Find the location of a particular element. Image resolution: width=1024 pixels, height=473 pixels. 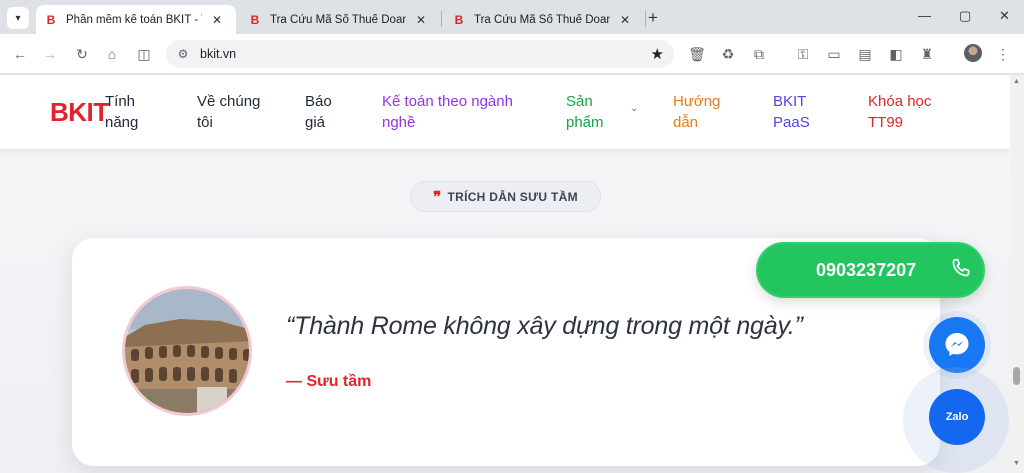

phone-number: 0903237207 is located at coordinates (866, 270).